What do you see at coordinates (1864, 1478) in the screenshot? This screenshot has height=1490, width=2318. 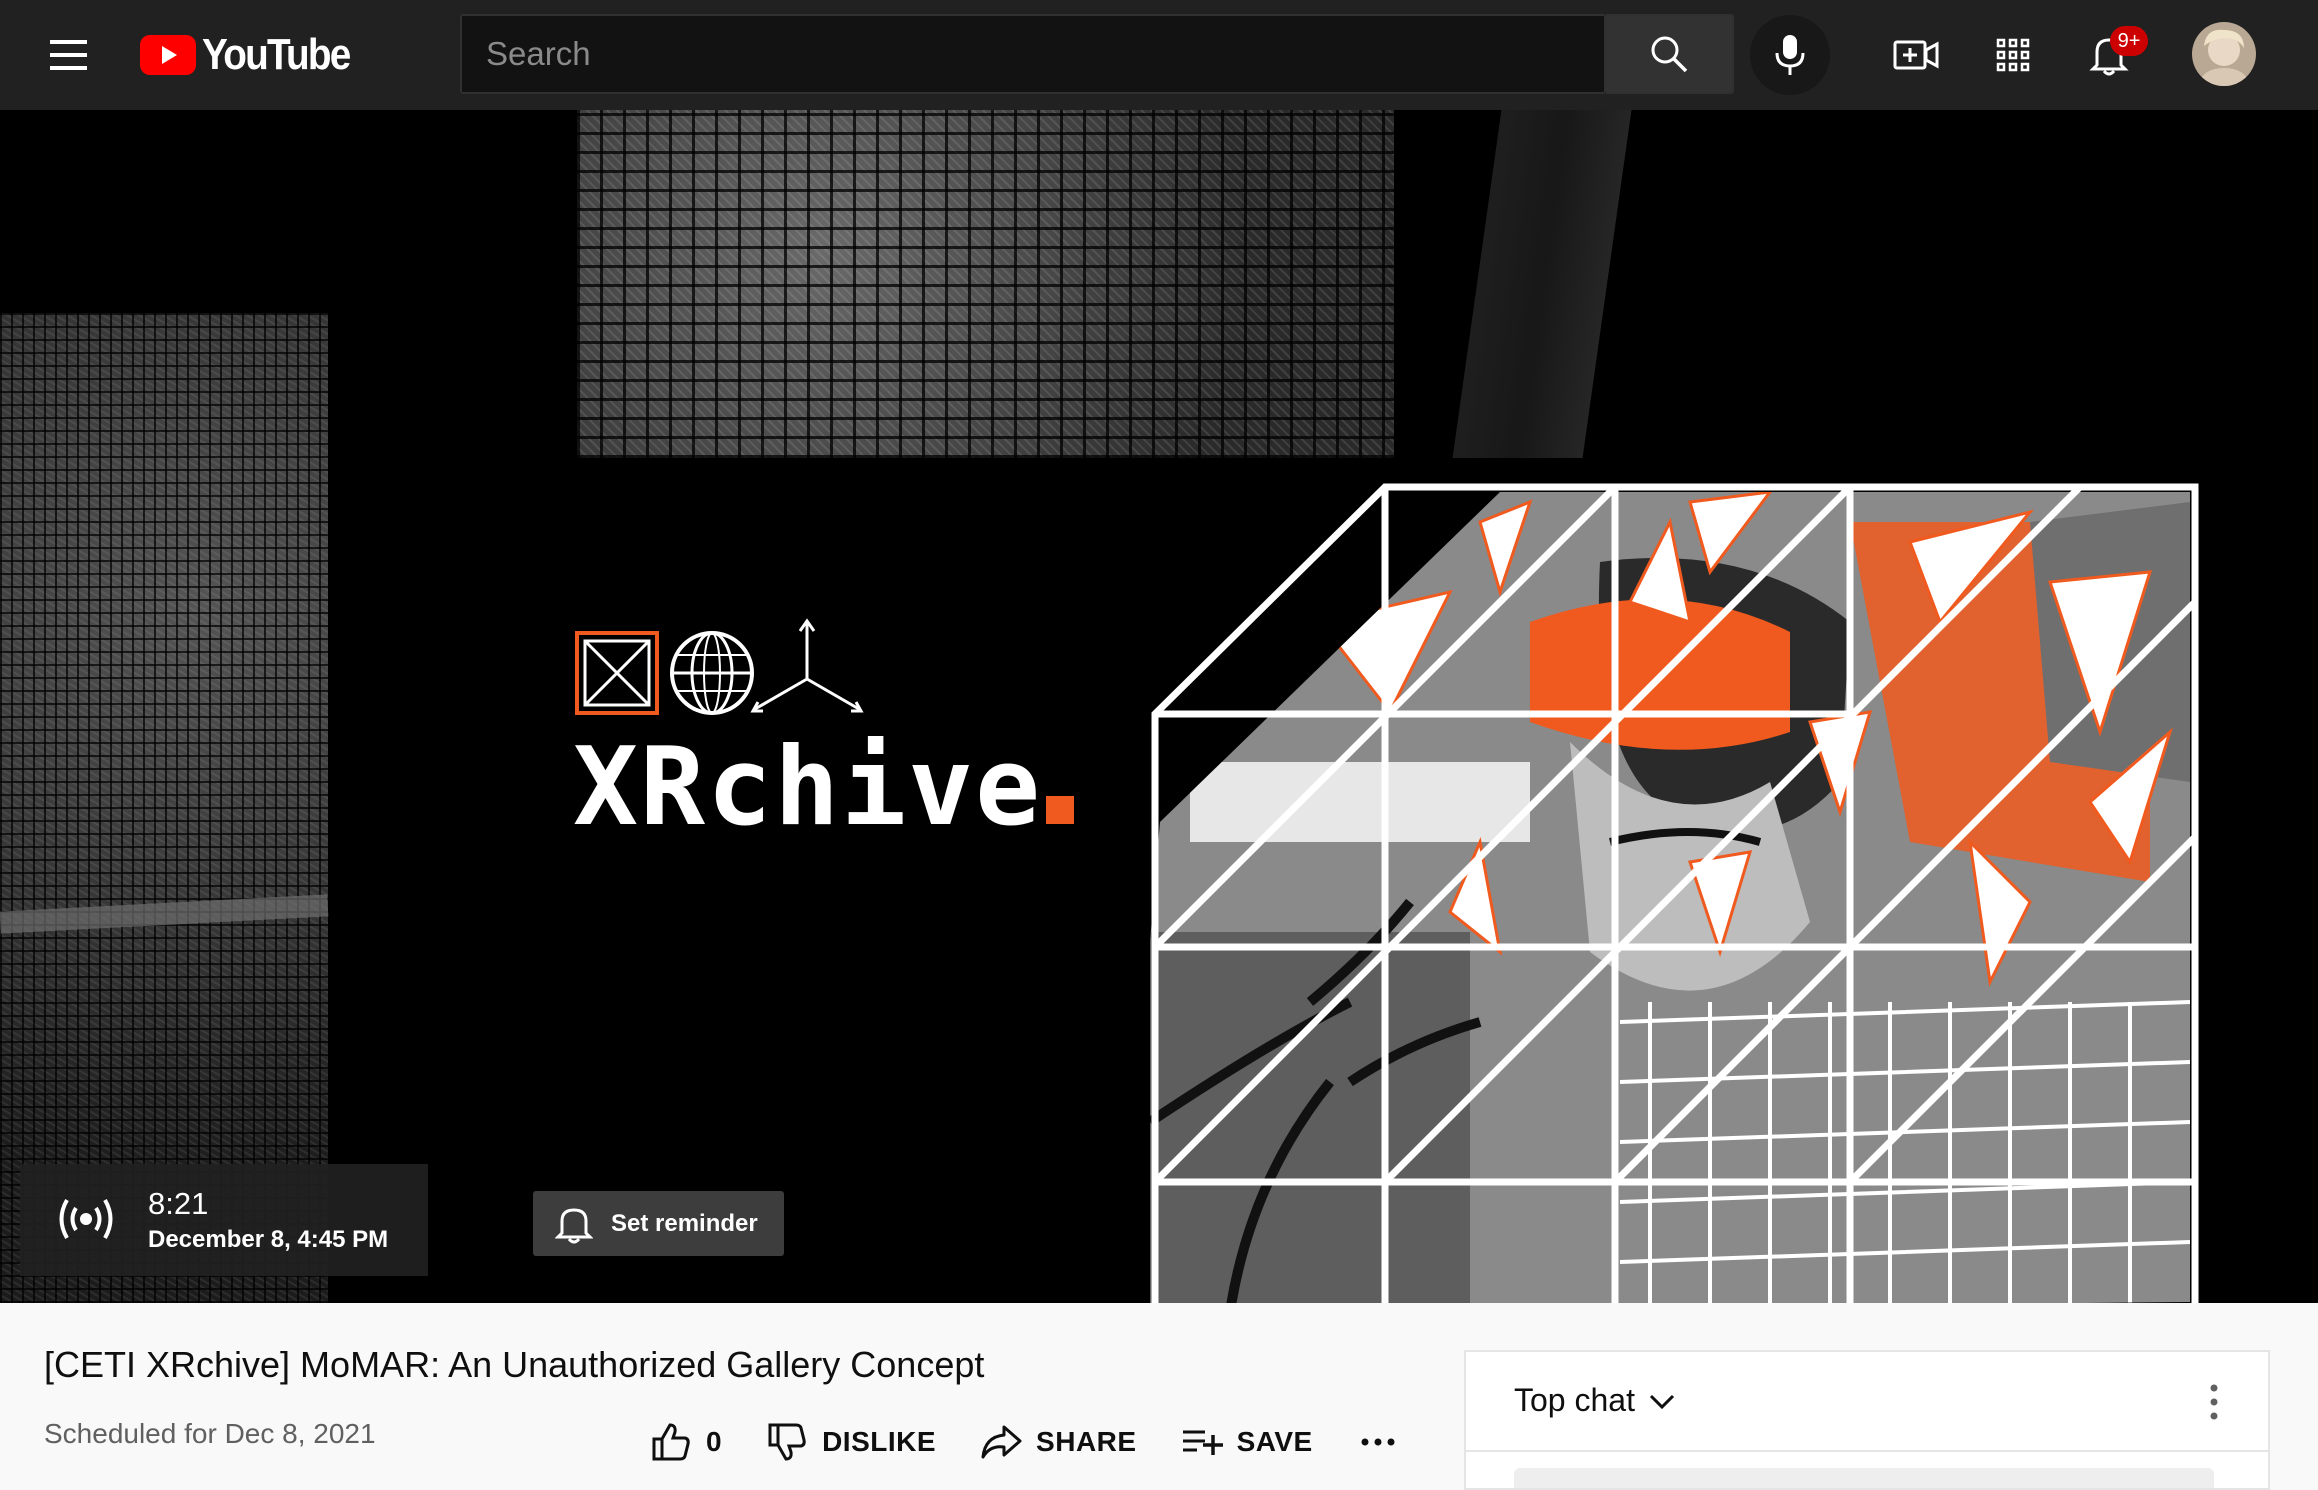 I see `chat-message-placeholder` at bounding box center [1864, 1478].